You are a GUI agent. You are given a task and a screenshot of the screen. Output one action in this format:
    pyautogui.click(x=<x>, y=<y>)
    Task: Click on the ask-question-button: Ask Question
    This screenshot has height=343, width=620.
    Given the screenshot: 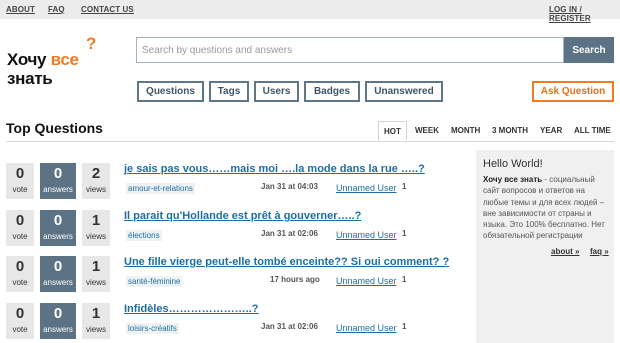 What is the action you would take?
    pyautogui.click(x=573, y=91)
    